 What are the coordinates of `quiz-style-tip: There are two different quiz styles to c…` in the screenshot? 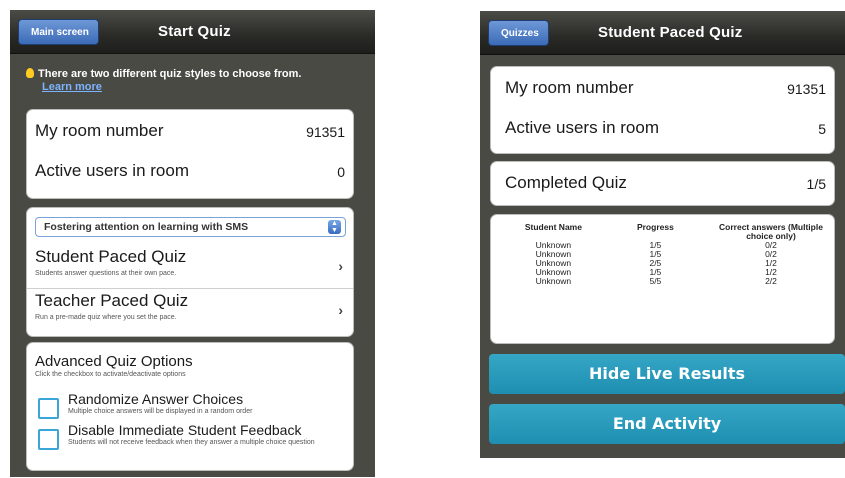 It's located at (196, 81).